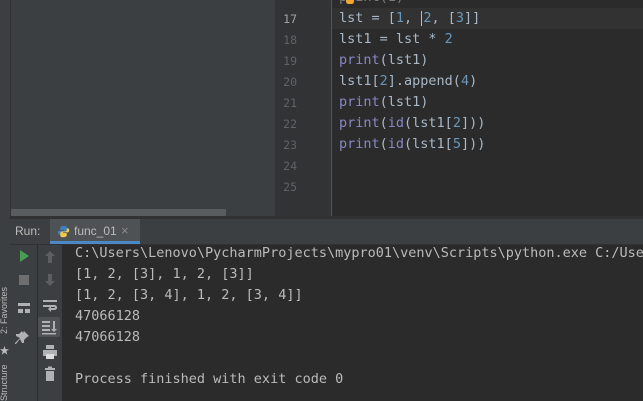 The width and height of the screenshot is (643, 401). Describe the element at coordinates (118, 212) in the screenshot. I see `horizontal-scrollbar` at that location.